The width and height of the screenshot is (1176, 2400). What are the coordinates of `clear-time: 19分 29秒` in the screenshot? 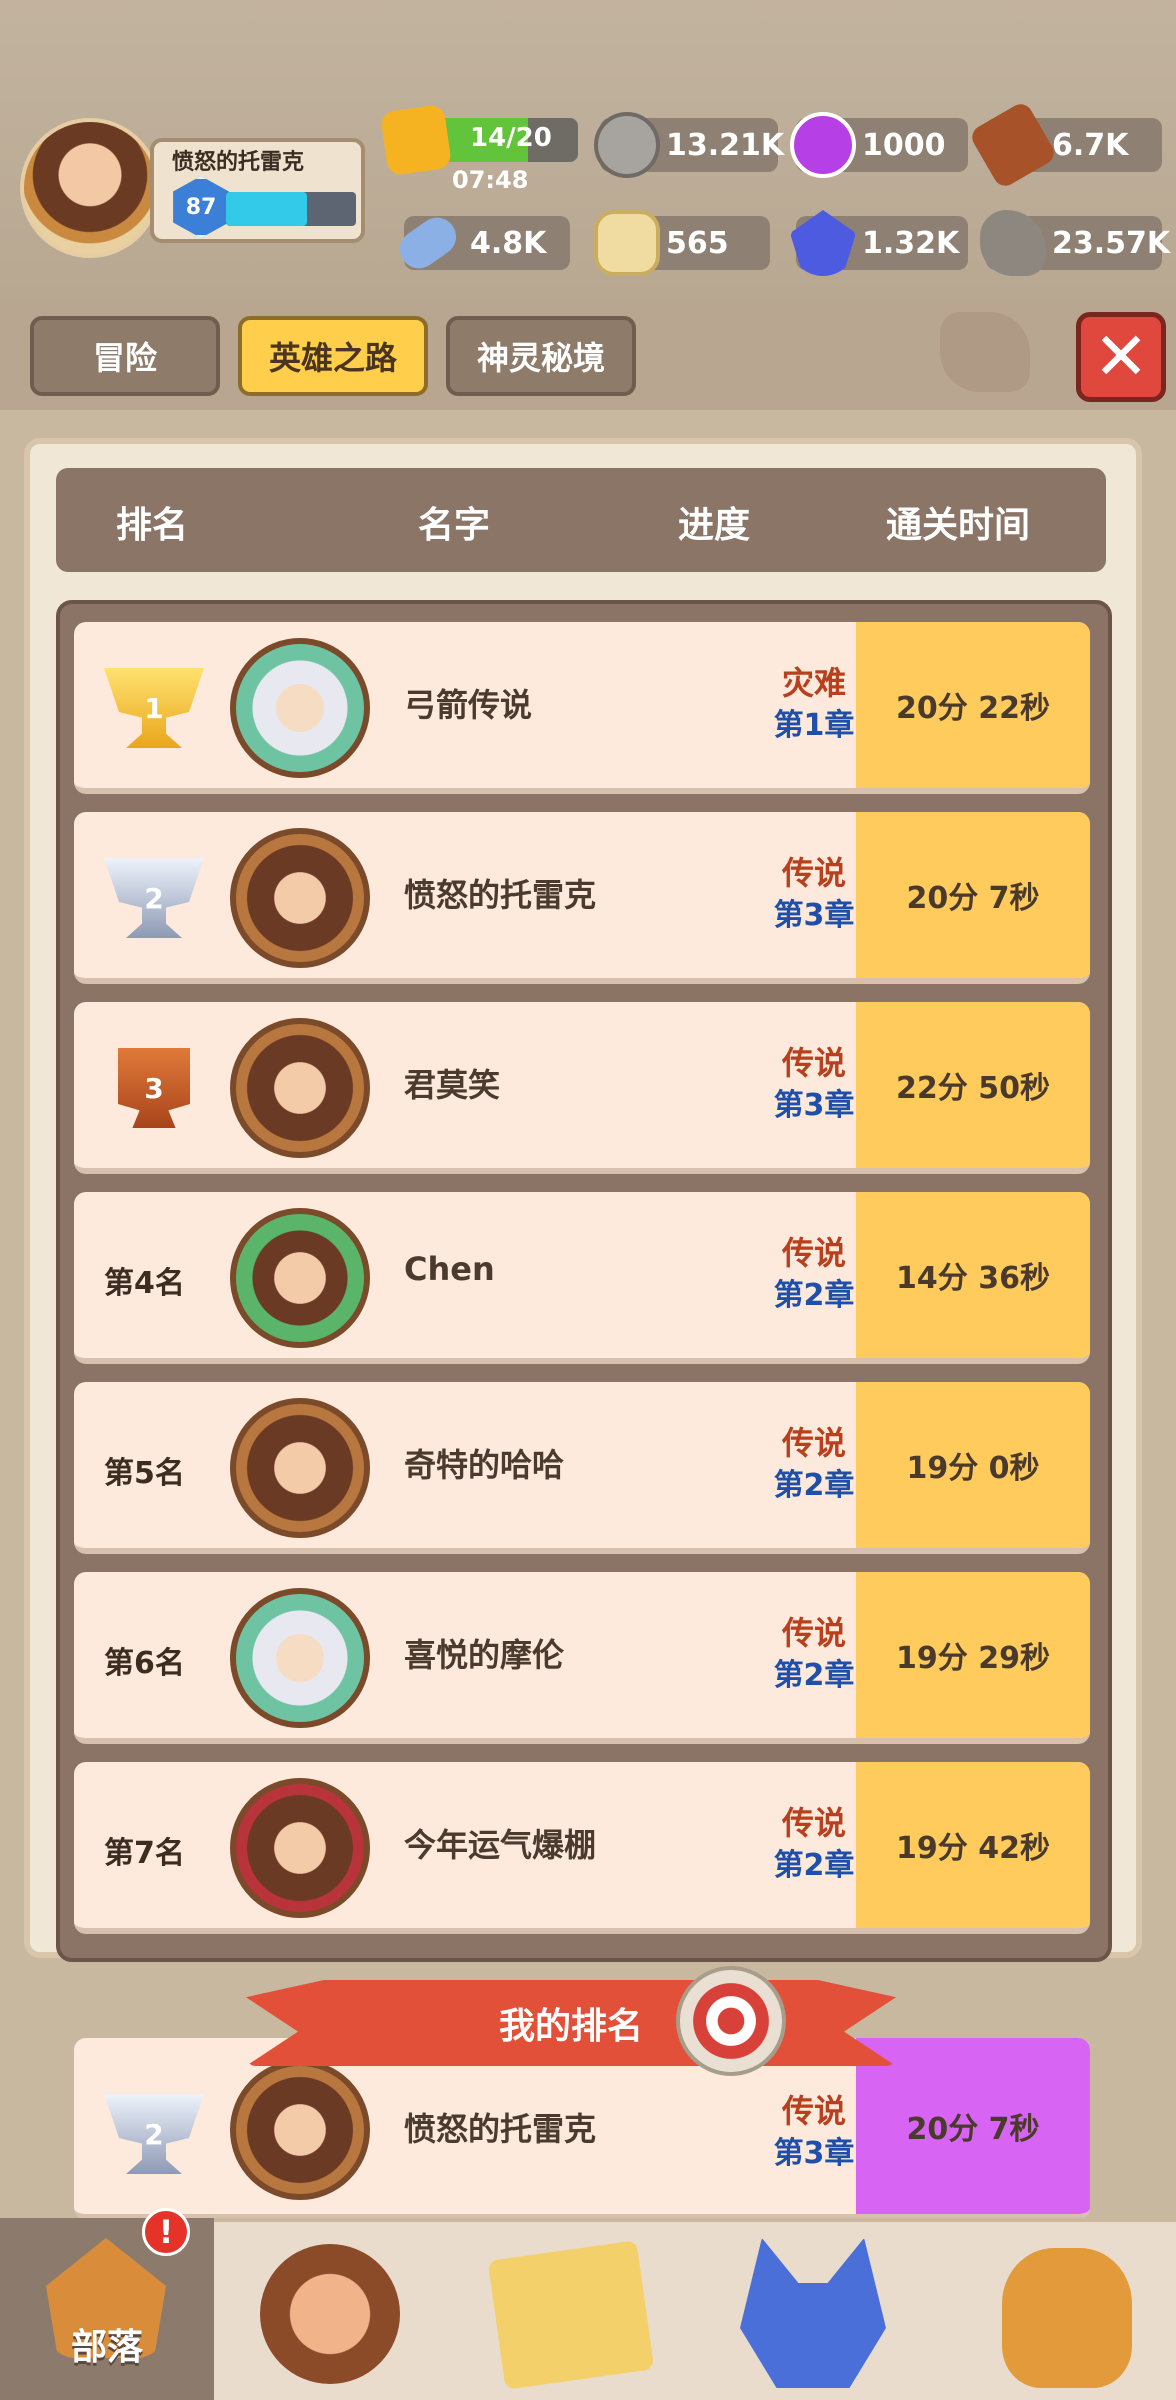 It's located at (973, 1655).